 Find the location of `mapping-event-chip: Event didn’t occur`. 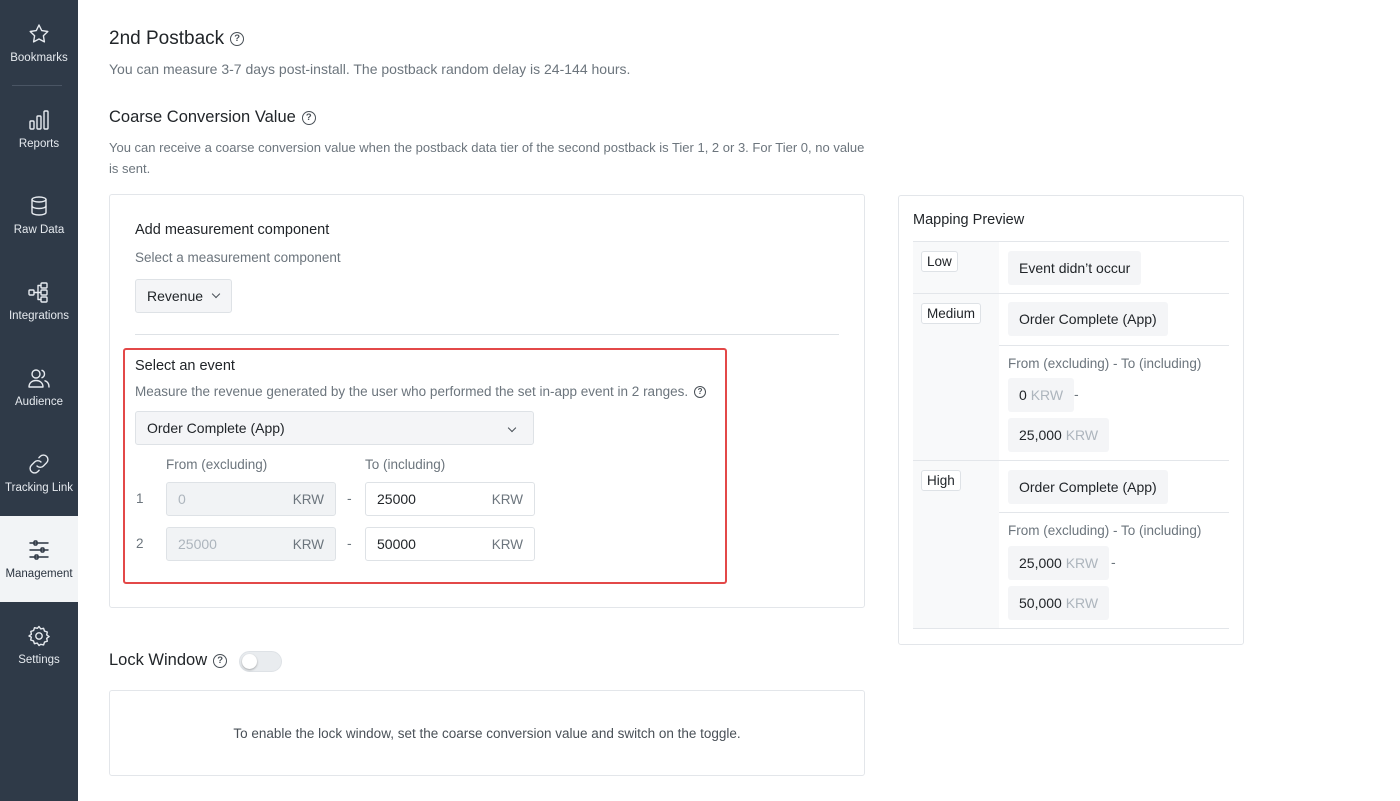

mapping-event-chip: Event didn’t occur is located at coordinates (1075, 268).